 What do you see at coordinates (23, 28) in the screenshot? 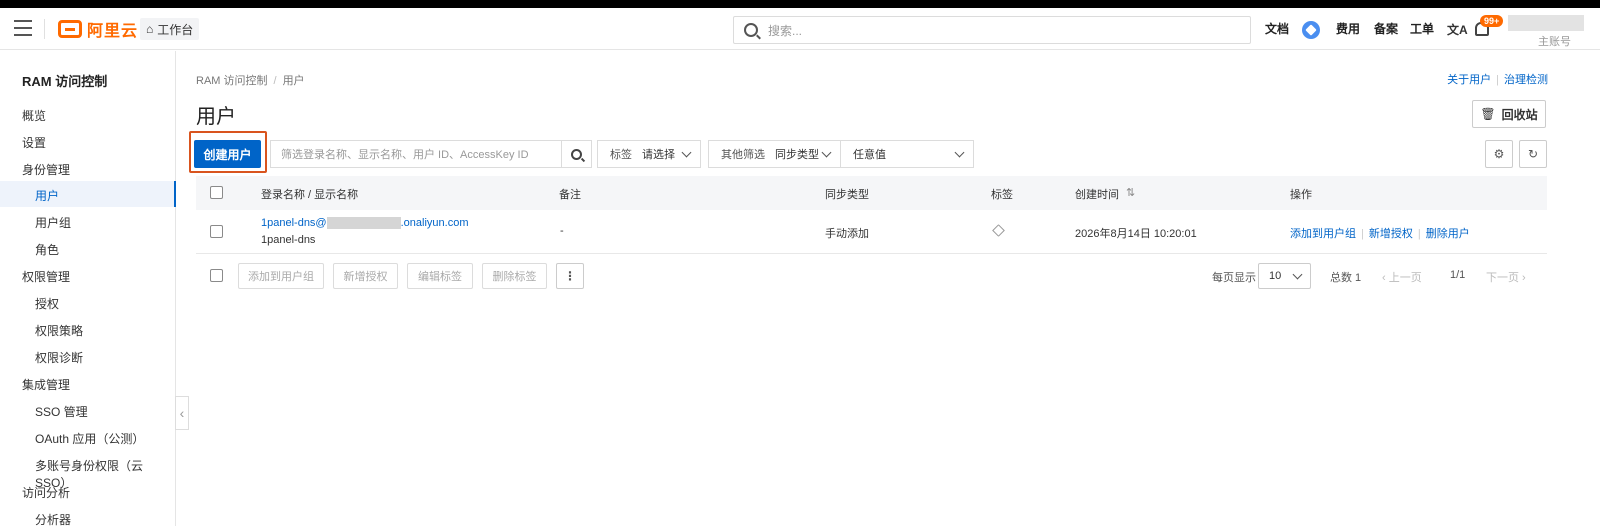
I see `menu-icon` at bounding box center [23, 28].